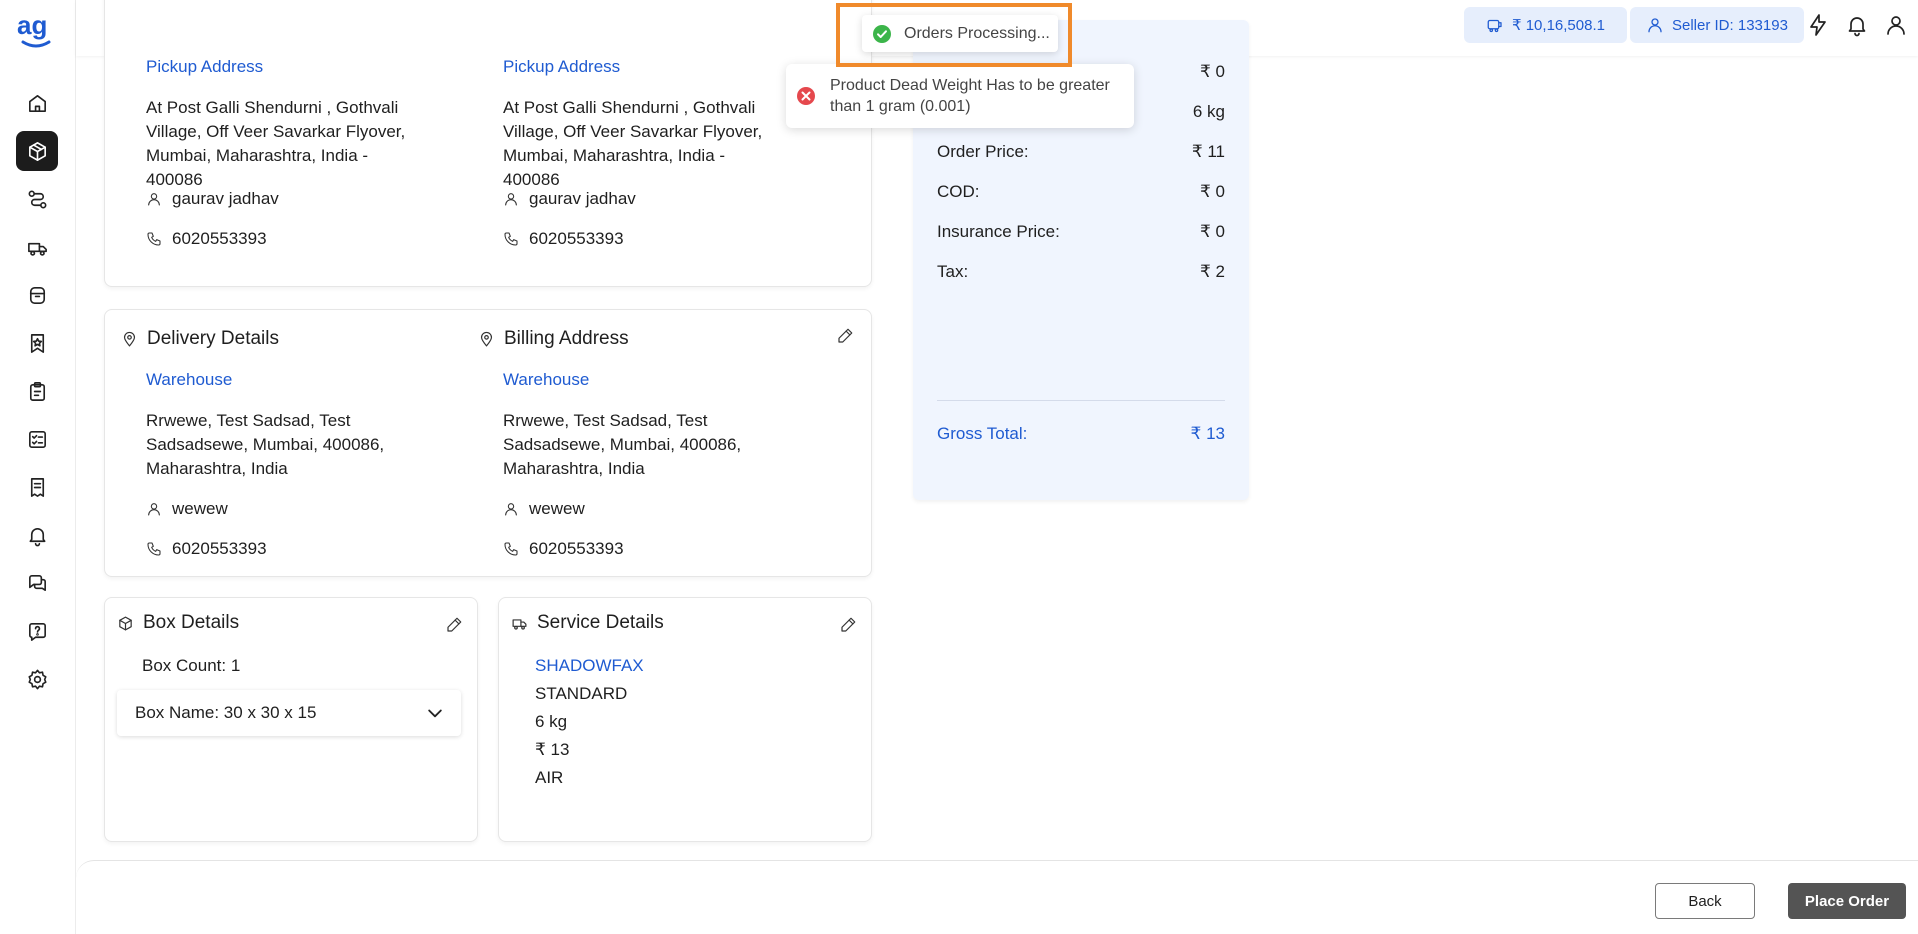 This screenshot has width=1918, height=934. I want to click on gear-icon, so click(37, 679).